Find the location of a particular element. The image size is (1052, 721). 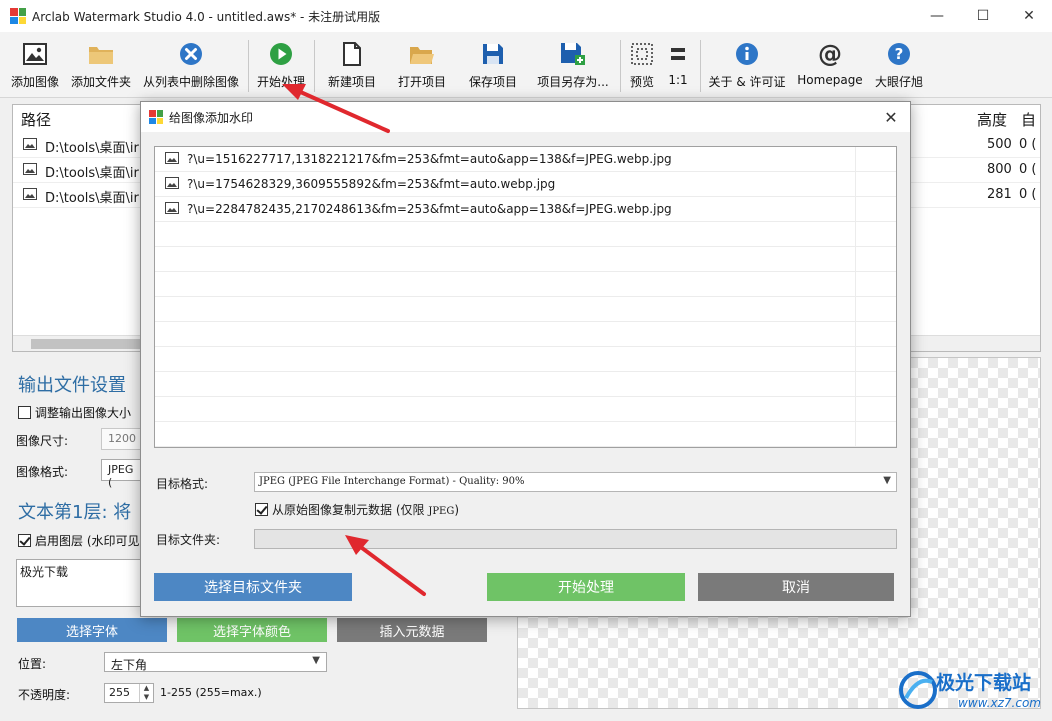

resize-output-checkbox: 调整输出图像大小 is located at coordinates (74, 412).